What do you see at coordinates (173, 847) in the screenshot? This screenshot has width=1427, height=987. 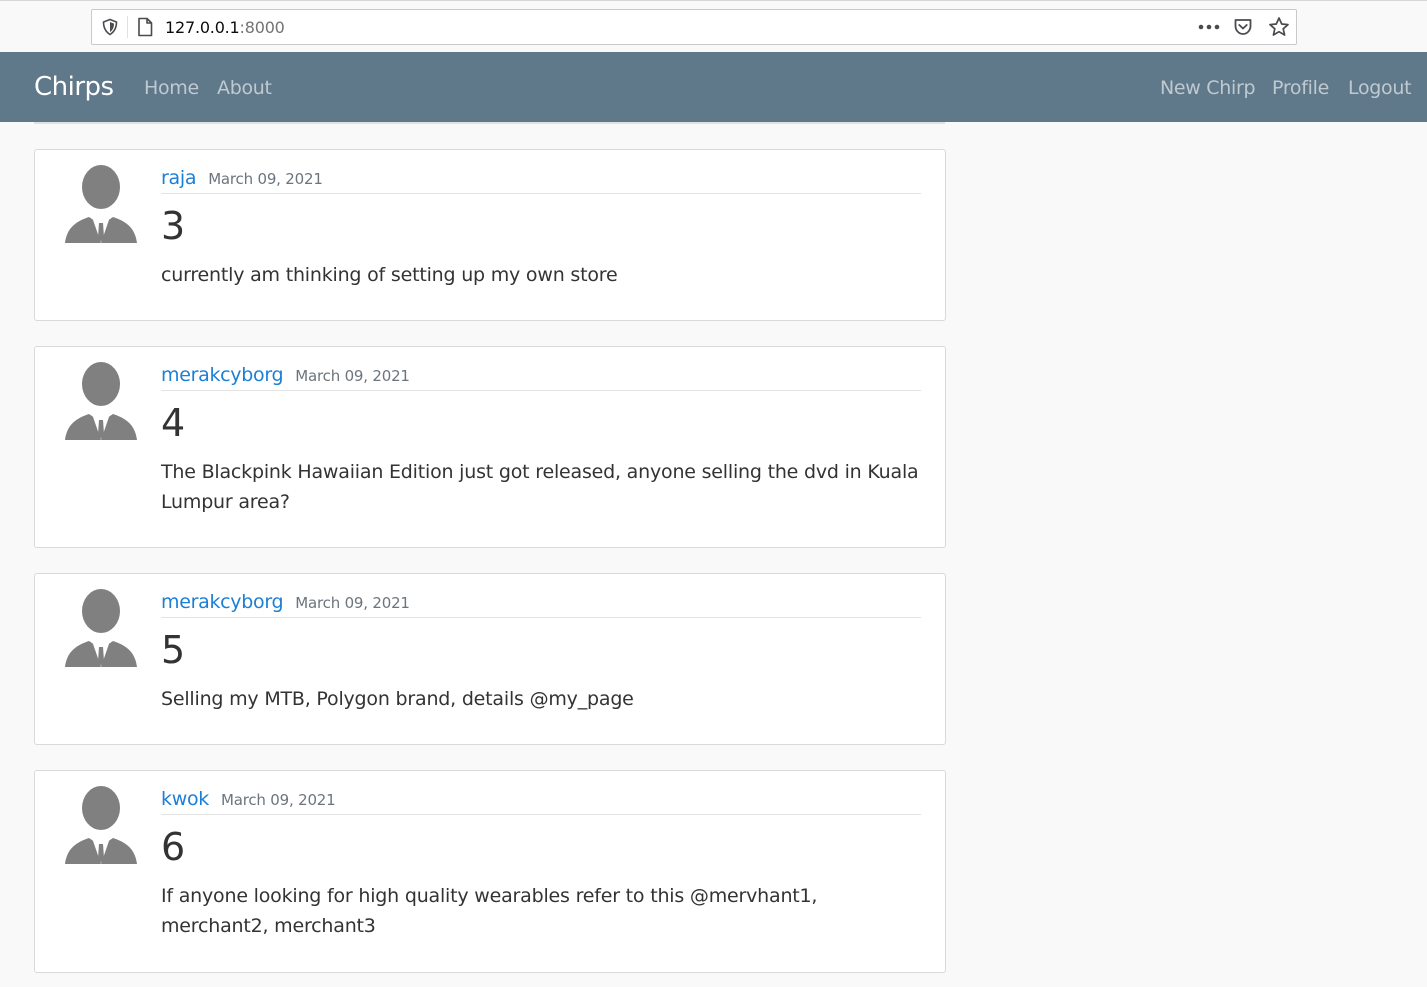 I see `chirp-title: 6` at bounding box center [173, 847].